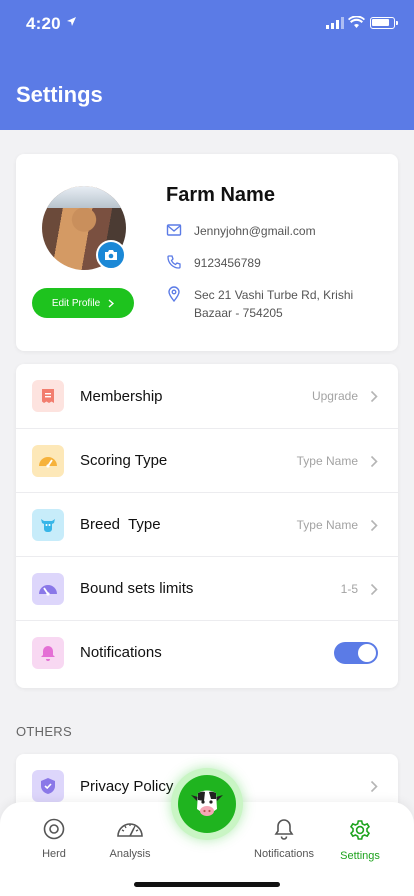  What do you see at coordinates (48, 396) in the screenshot?
I see `receipt-icon` at bounding box center [48, 396].